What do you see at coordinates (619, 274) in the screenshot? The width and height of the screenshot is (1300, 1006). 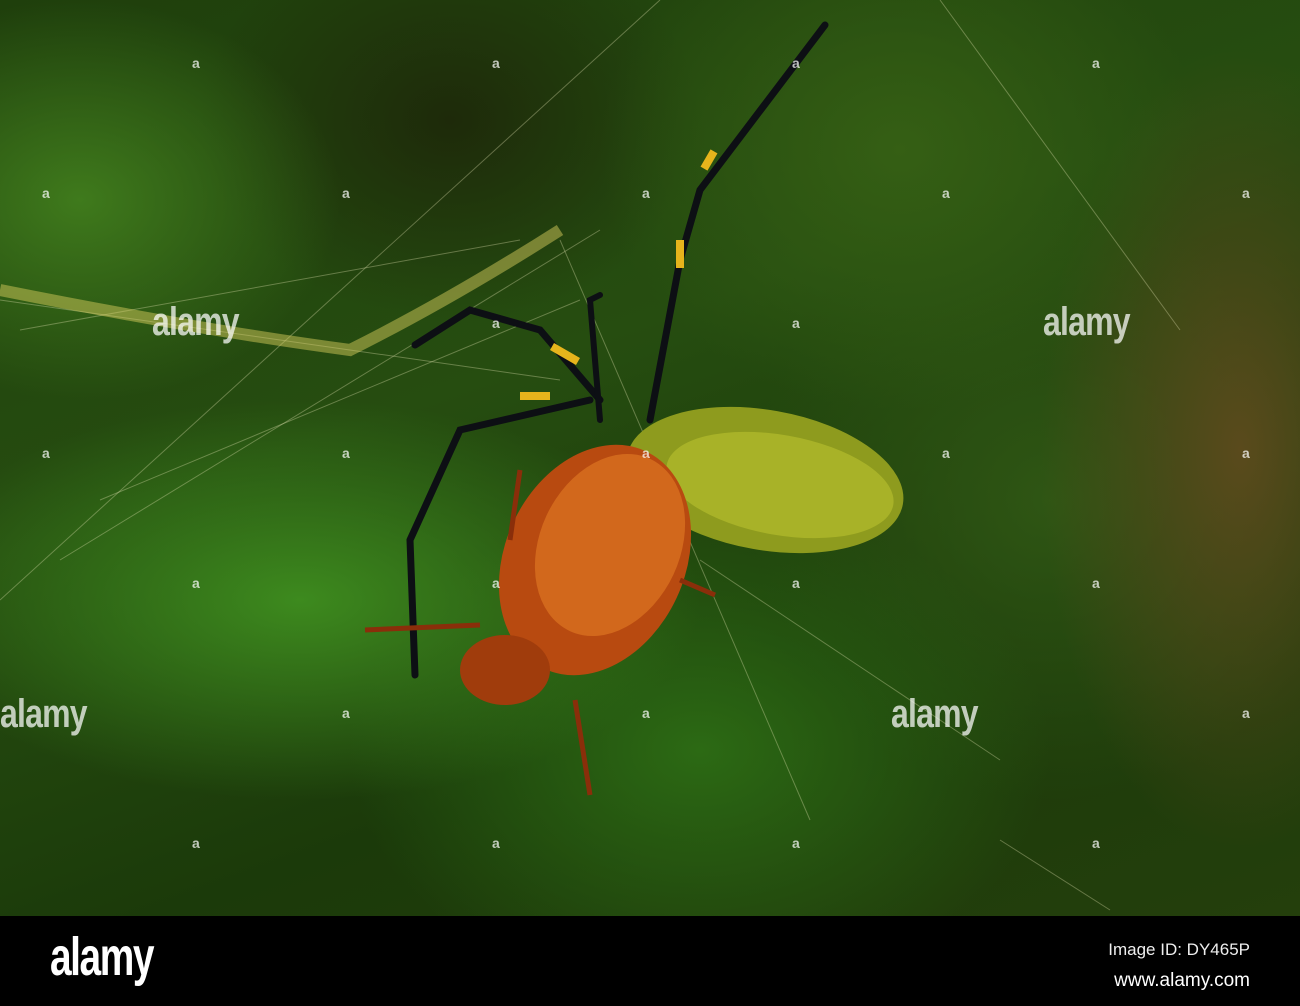 I see `leg-bands` at bounding box center [619, 274].